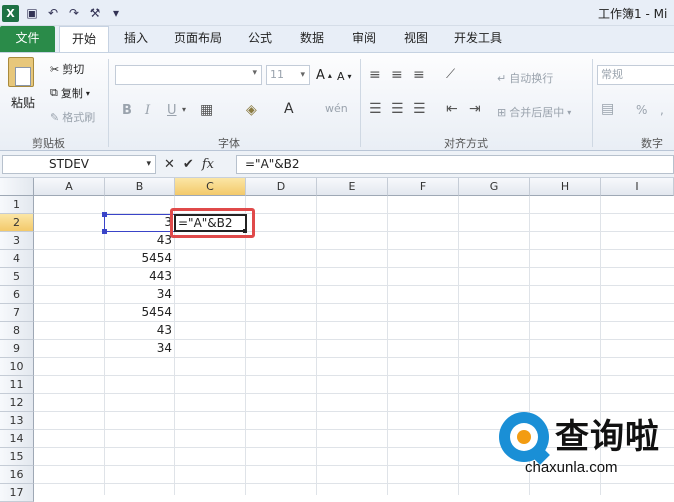 This screenshot has width=674, height=502. Describe the element at coordinates (53, 13) in the screenshot. I see `undo-icon: ↶` at that location.